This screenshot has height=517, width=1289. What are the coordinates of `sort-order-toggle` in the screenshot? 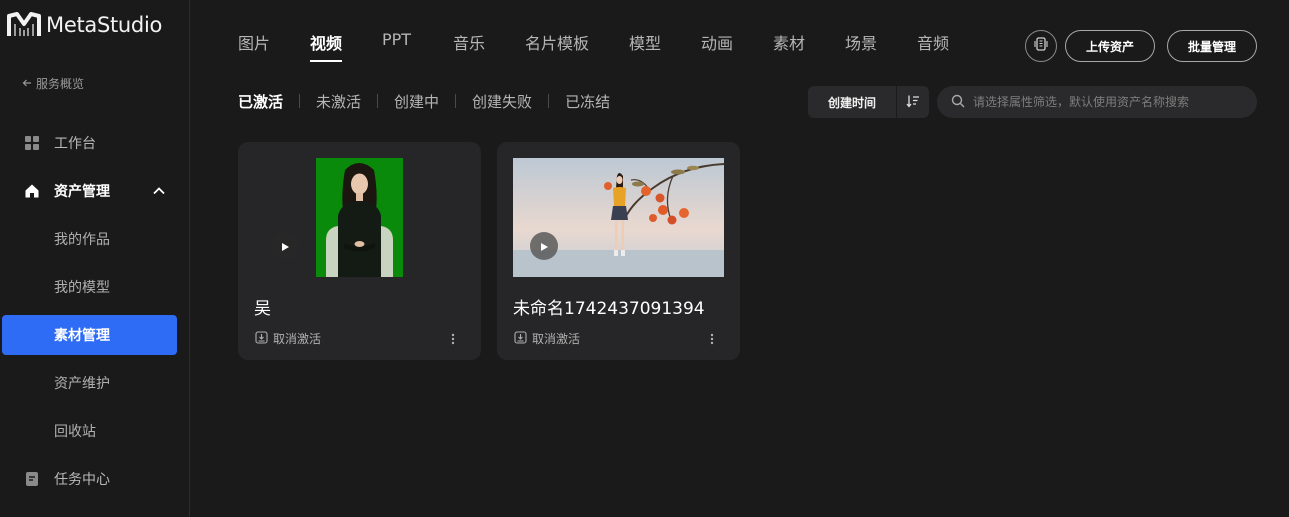 It's located at (913, 102).